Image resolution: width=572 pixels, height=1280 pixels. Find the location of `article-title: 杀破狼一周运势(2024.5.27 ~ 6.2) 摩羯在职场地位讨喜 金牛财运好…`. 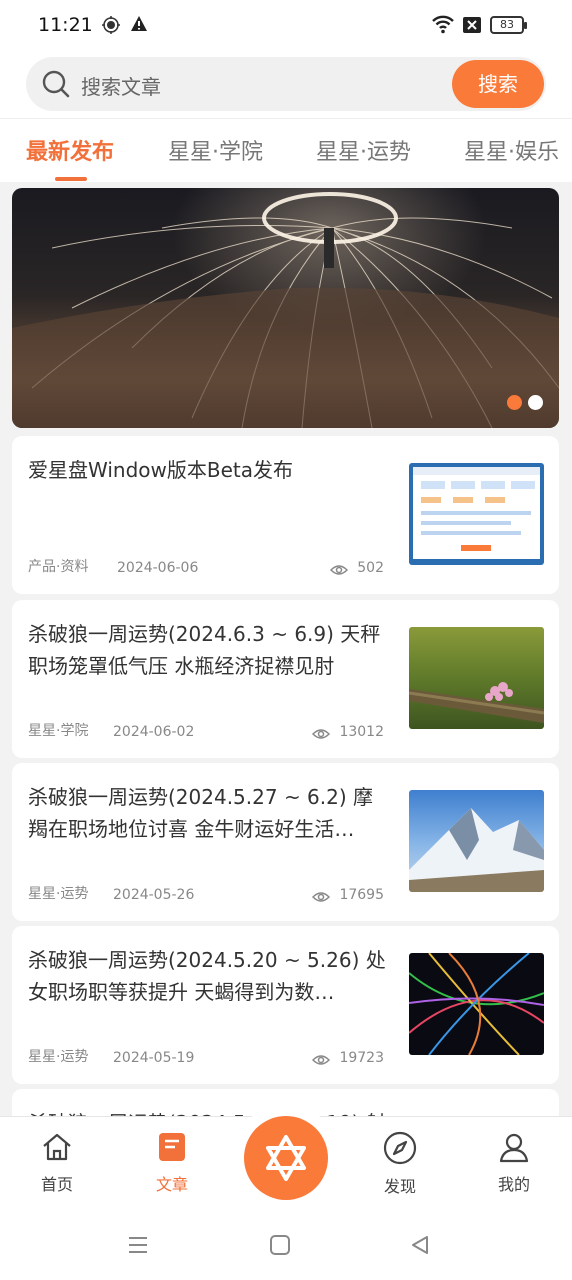

article-title: 杀破狼一周运势(2024.5.27 ~ 6.2) 摩羯在职场地位讨喜 金牛财运好… is located at coordinates (201, 813).